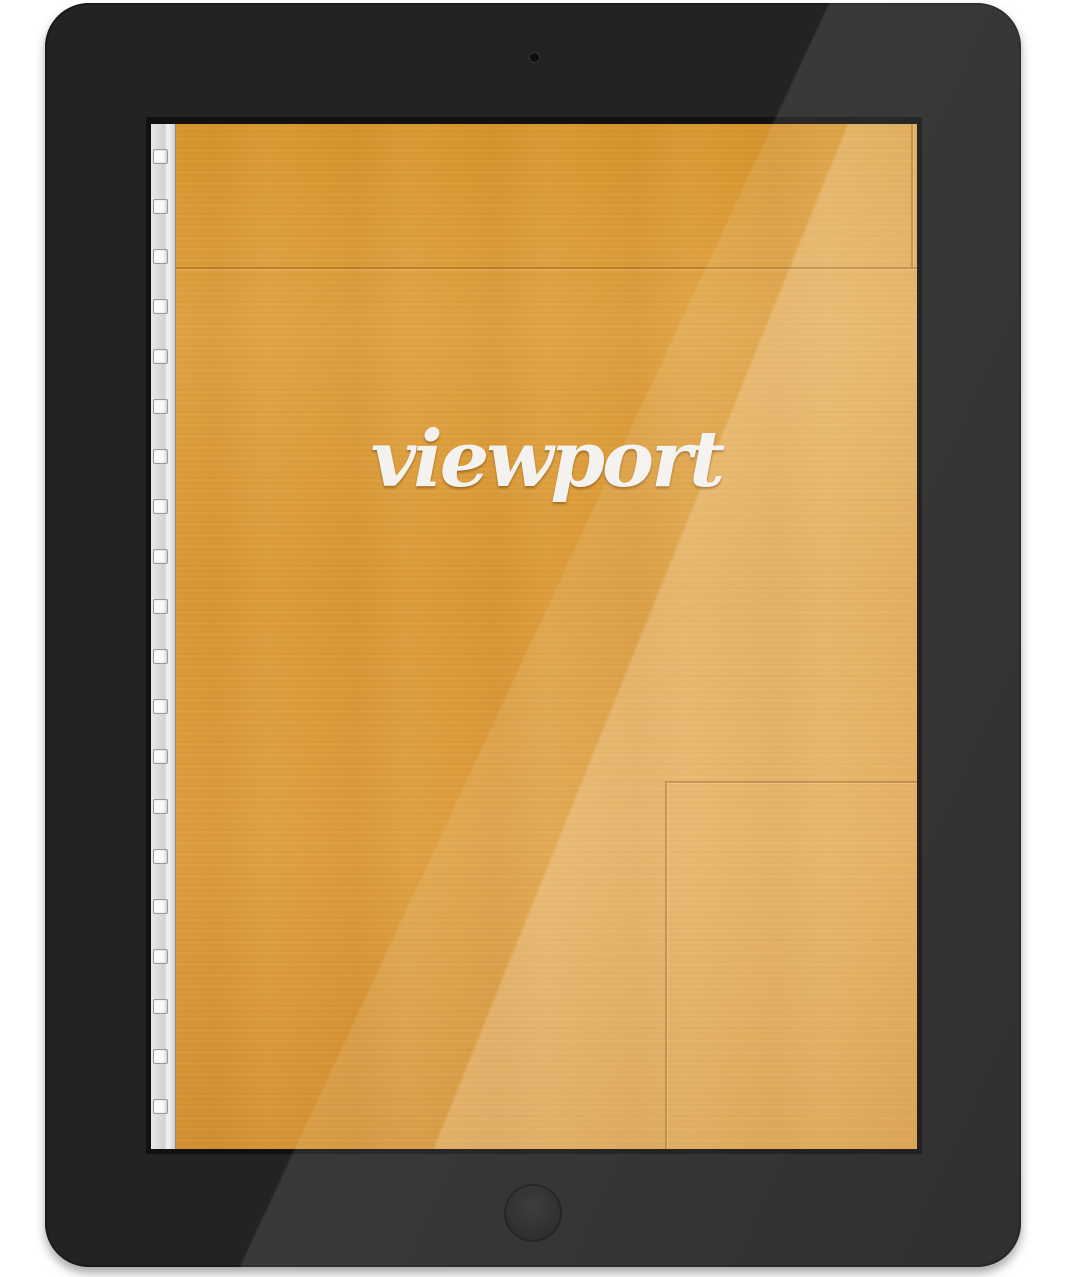  What do you see at coordinates (163, 636) in the screenshot?
I see `binder-strip` at bounding box center [163, 636].